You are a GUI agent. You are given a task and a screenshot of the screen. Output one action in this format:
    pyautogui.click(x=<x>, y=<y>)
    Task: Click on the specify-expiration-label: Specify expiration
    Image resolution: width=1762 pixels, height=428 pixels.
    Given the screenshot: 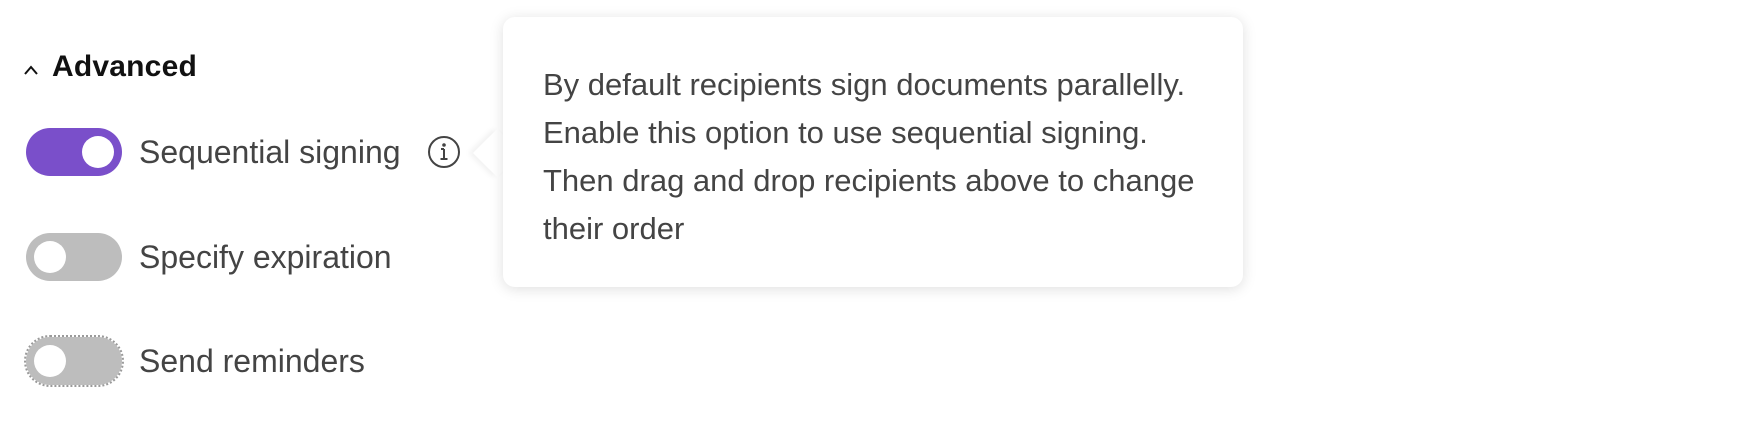 What is the action you would take?
    pyautogui.click(x=265, y=256)
    